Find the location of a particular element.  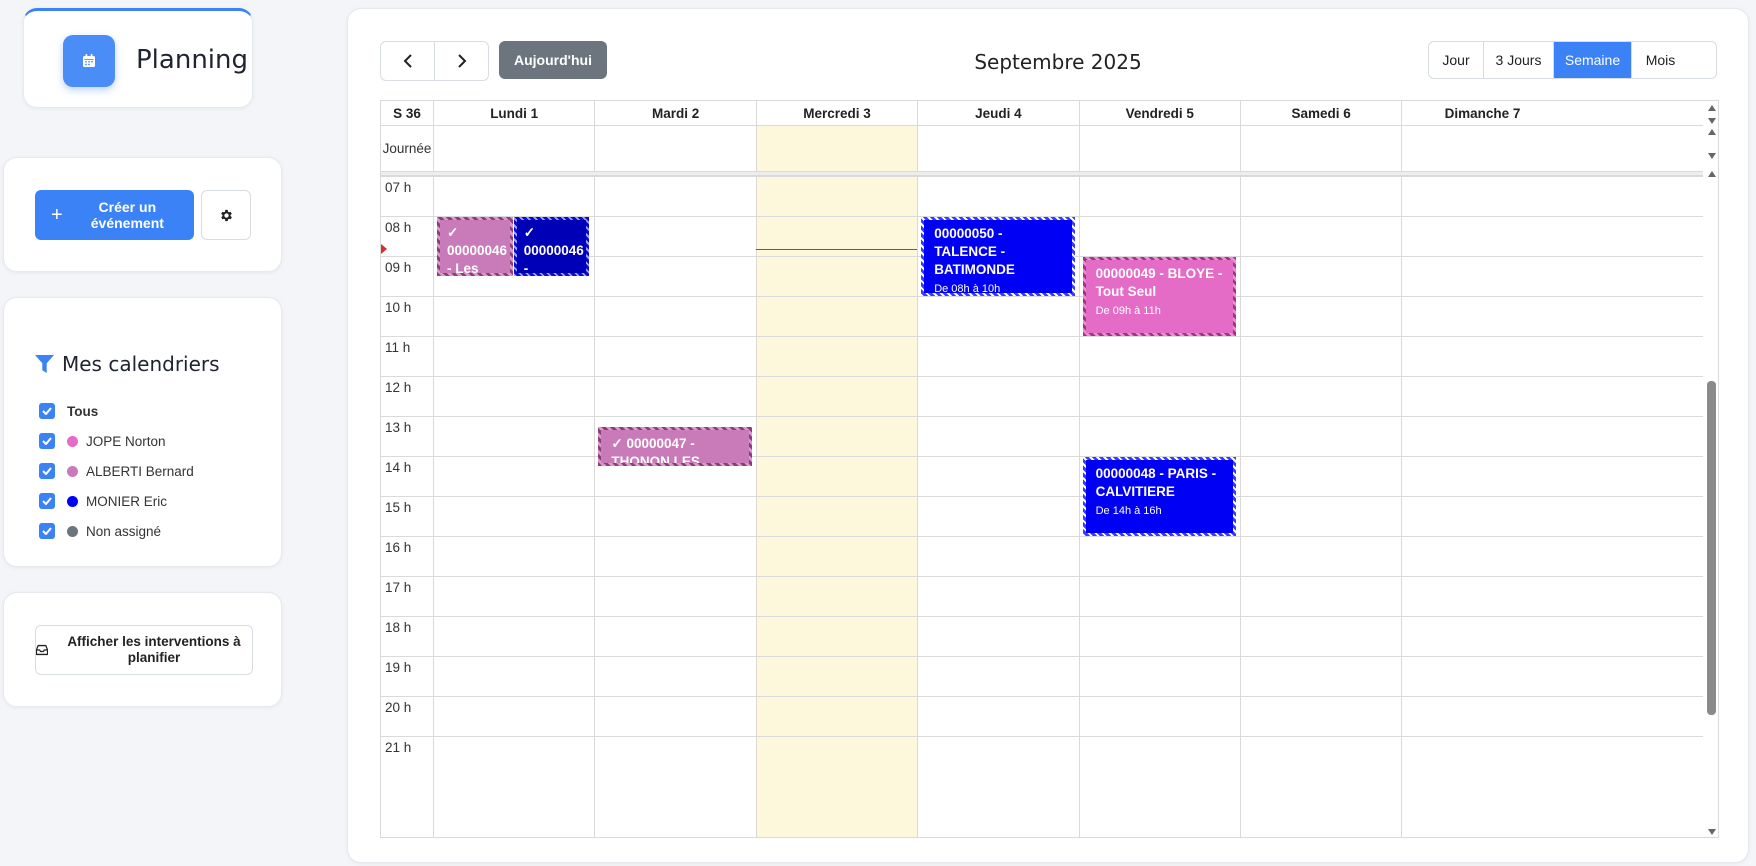

next-button is located at coordinates (461, 61).